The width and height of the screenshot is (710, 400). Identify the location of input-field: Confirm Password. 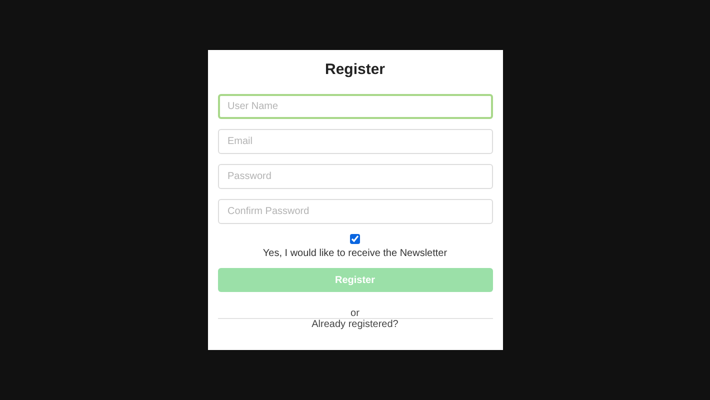
(355, 211).